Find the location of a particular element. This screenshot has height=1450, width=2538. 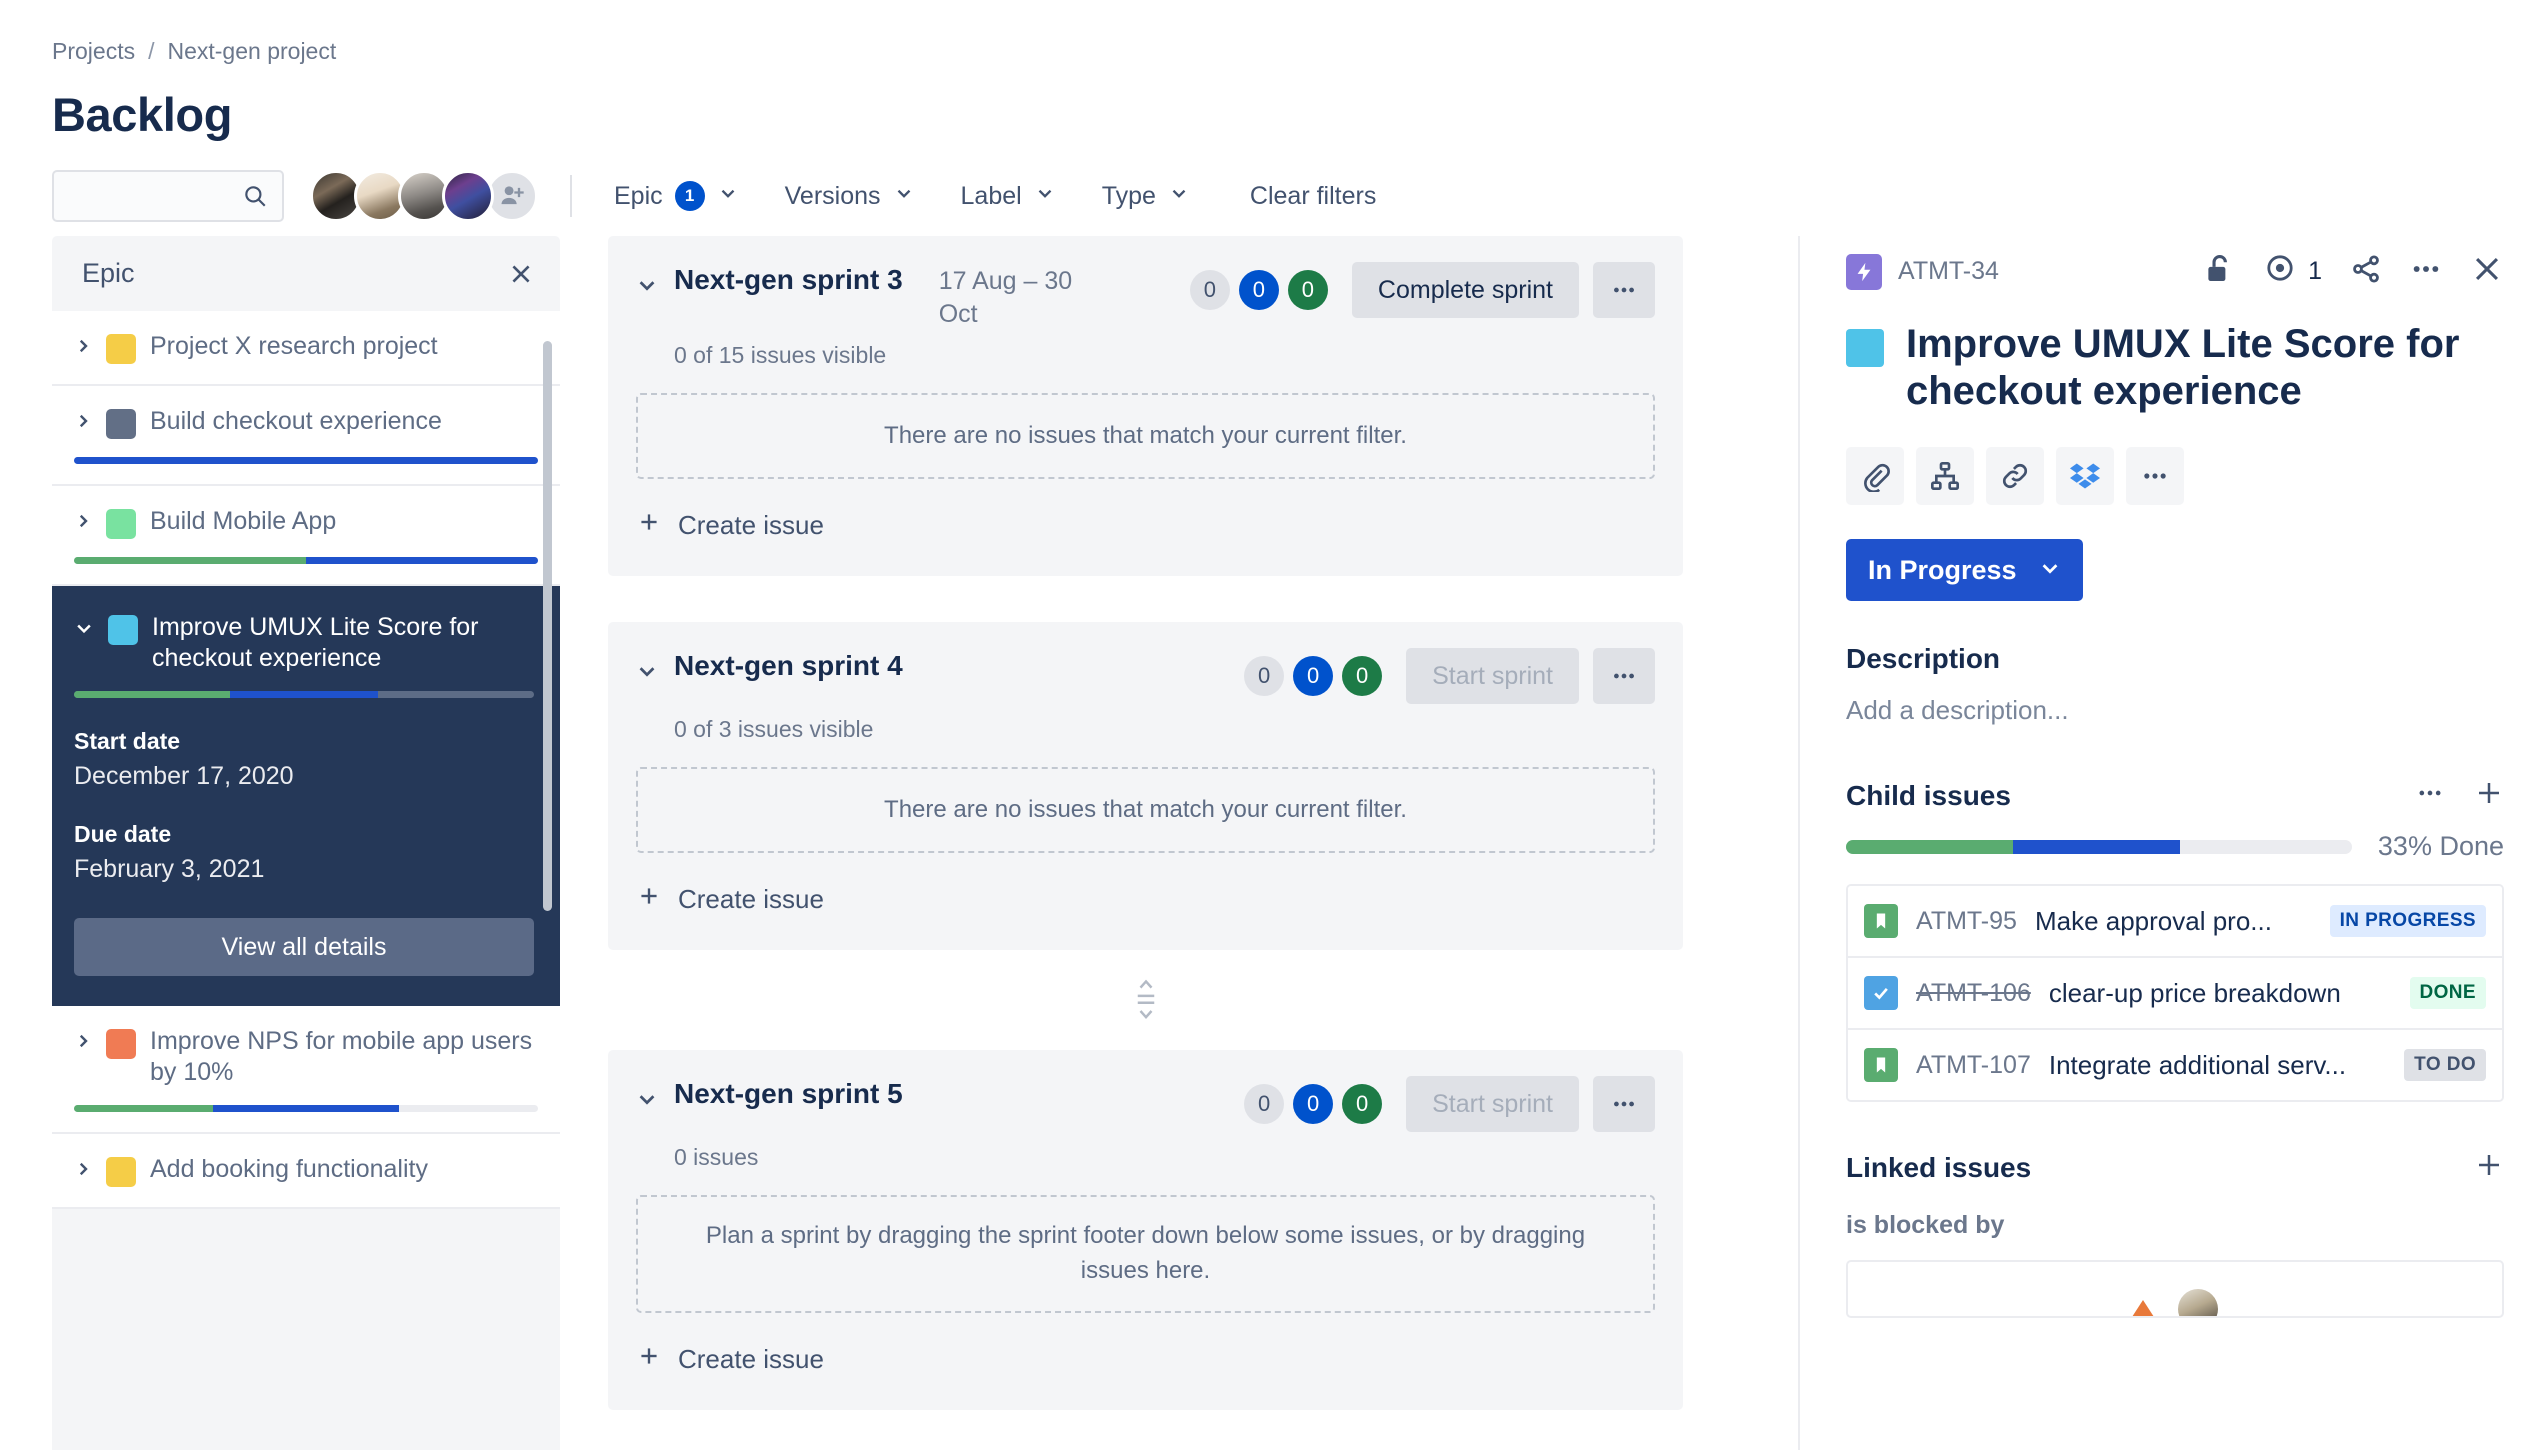

epic-list-item: Add booking functionality is located at coordinates (306, 1171).